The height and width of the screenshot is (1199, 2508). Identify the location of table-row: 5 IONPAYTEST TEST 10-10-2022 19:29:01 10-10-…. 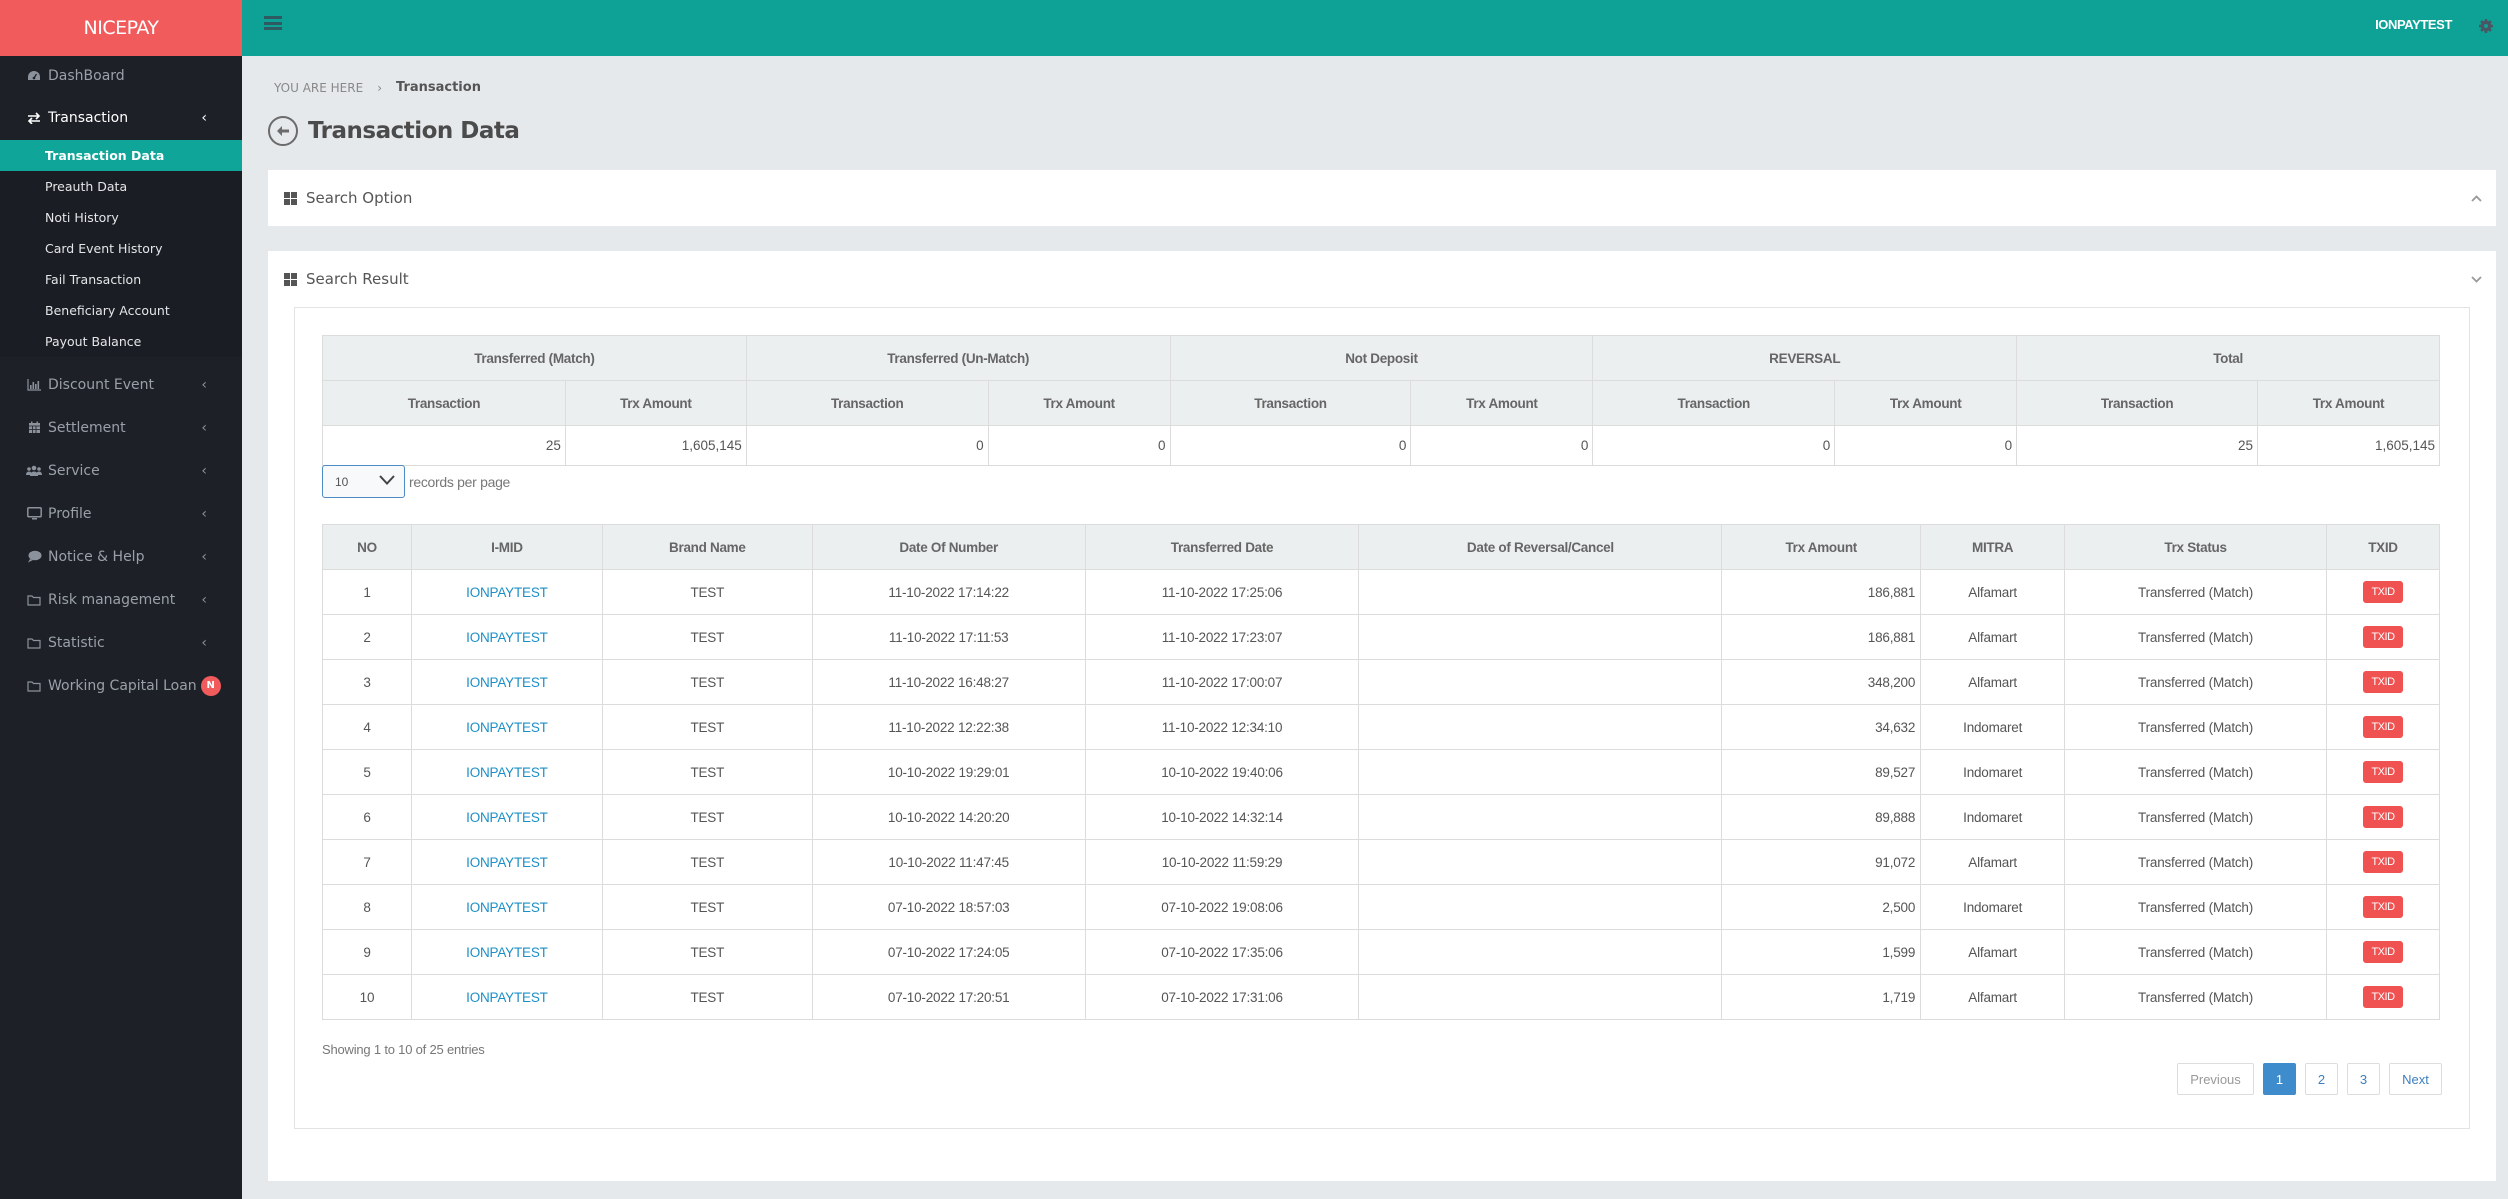
(1381, 772).